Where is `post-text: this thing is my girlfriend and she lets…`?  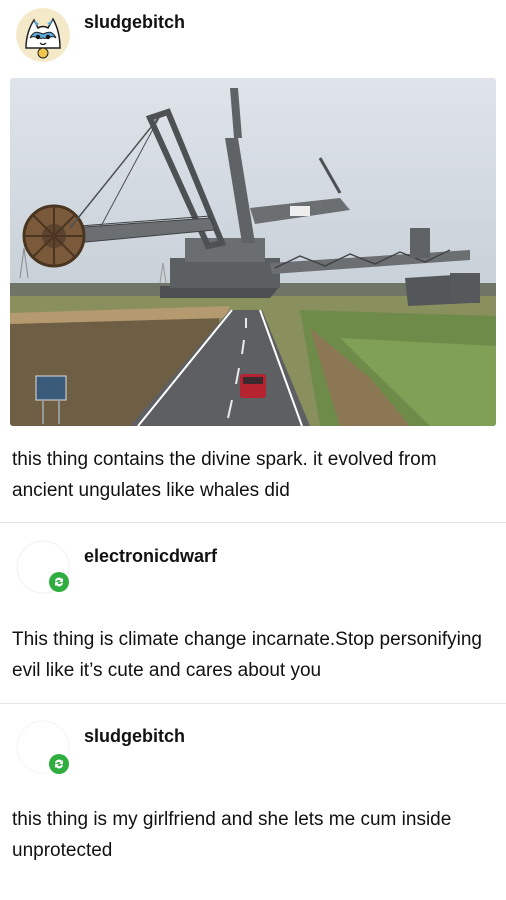
post-text: this thing is my girlfriend and she lets… is located at coordinates (232, 835).